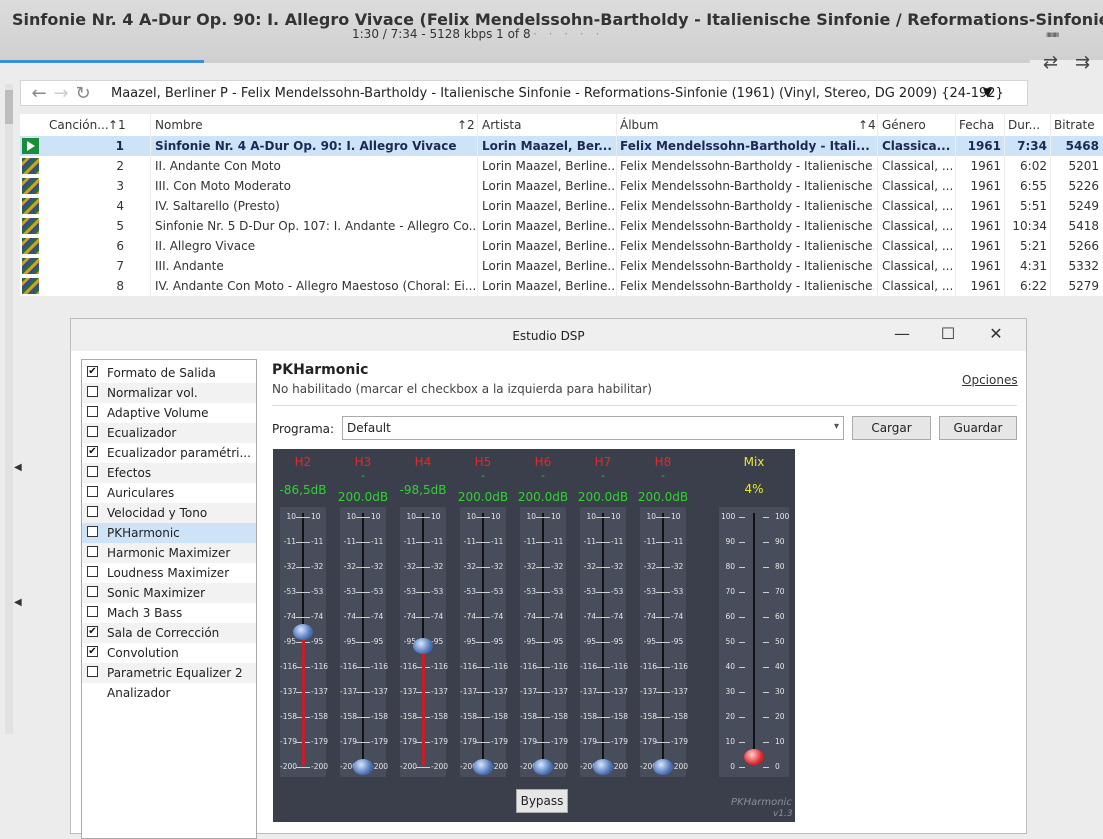  Describe the element at coordinates (1074, 125) in the screenshot. I see `col-header-bitrate: Bitrate` at that location.